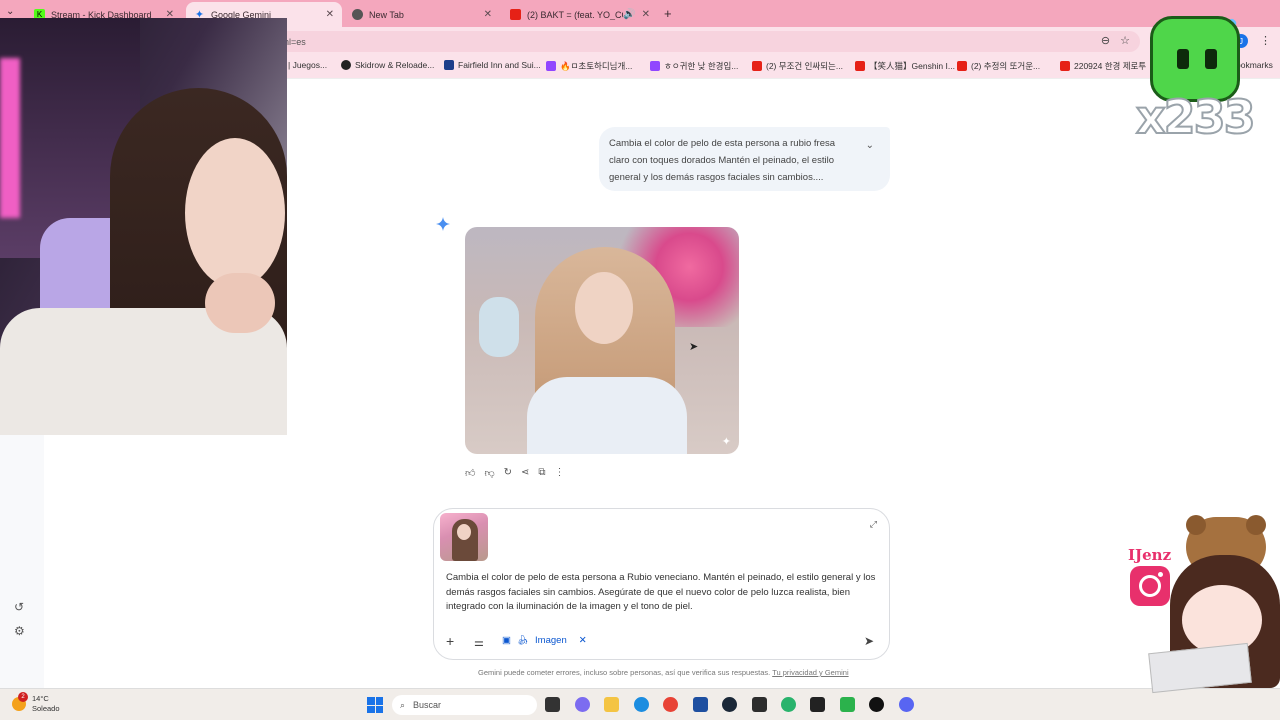 This screenshot has height=720, width=1280. Describe the element at coordinates (869, 641) in the screenshot. I see `send-icon: ➤` at that location.